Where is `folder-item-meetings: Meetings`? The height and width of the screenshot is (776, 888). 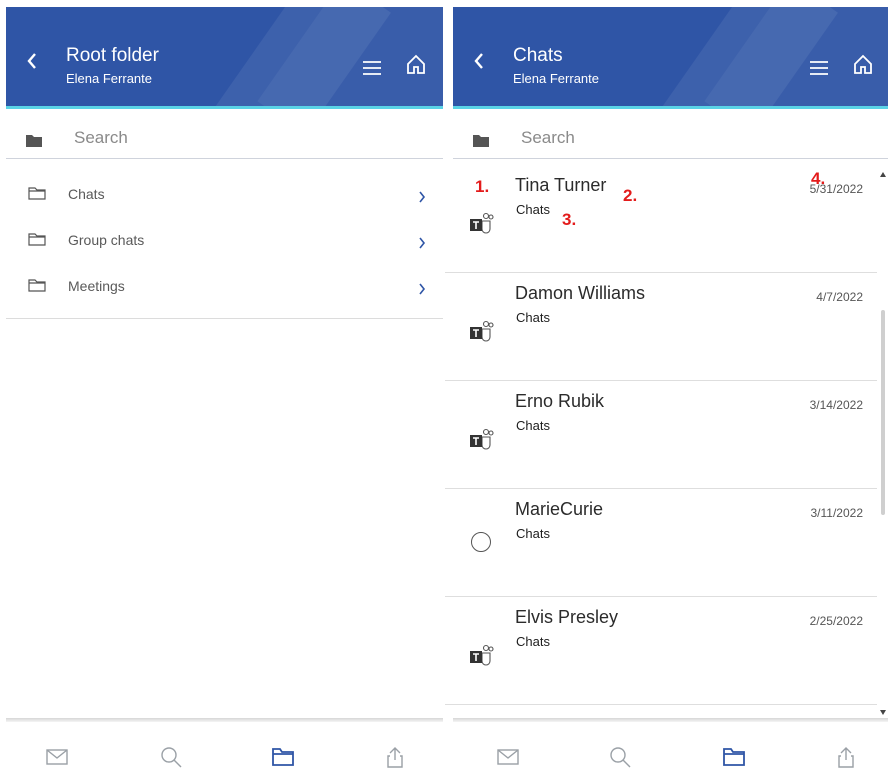
folder-item-meetings: Meetings is located at coordinates (224, 285).